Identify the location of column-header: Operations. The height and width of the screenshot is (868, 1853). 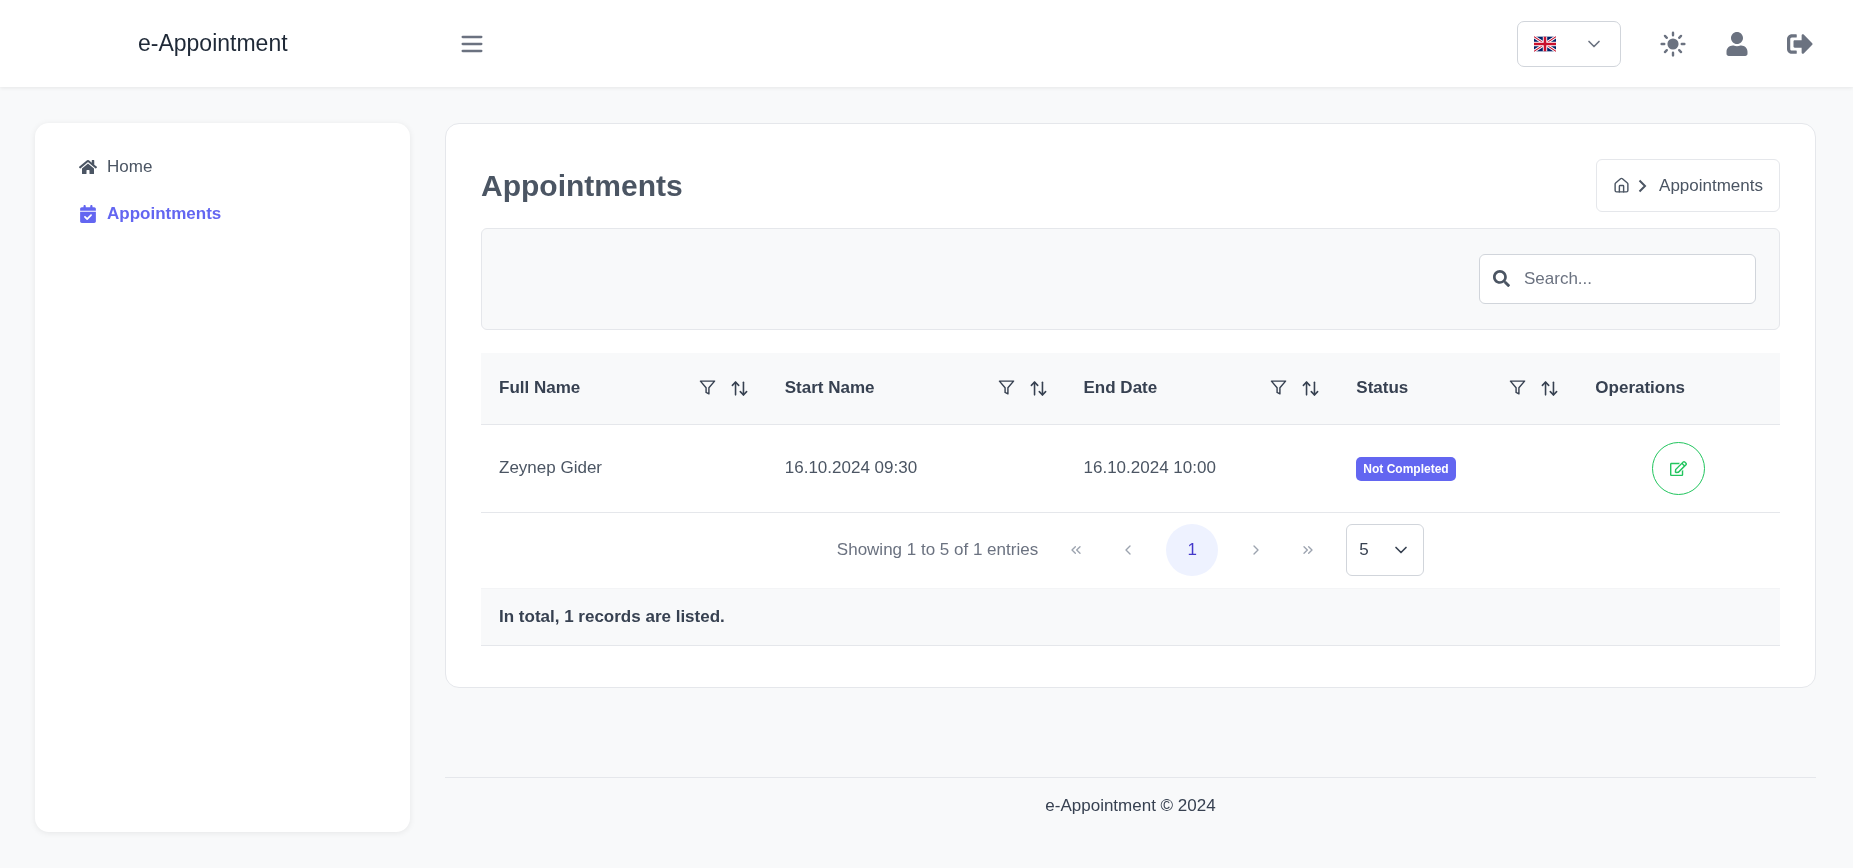
(1641, 388).